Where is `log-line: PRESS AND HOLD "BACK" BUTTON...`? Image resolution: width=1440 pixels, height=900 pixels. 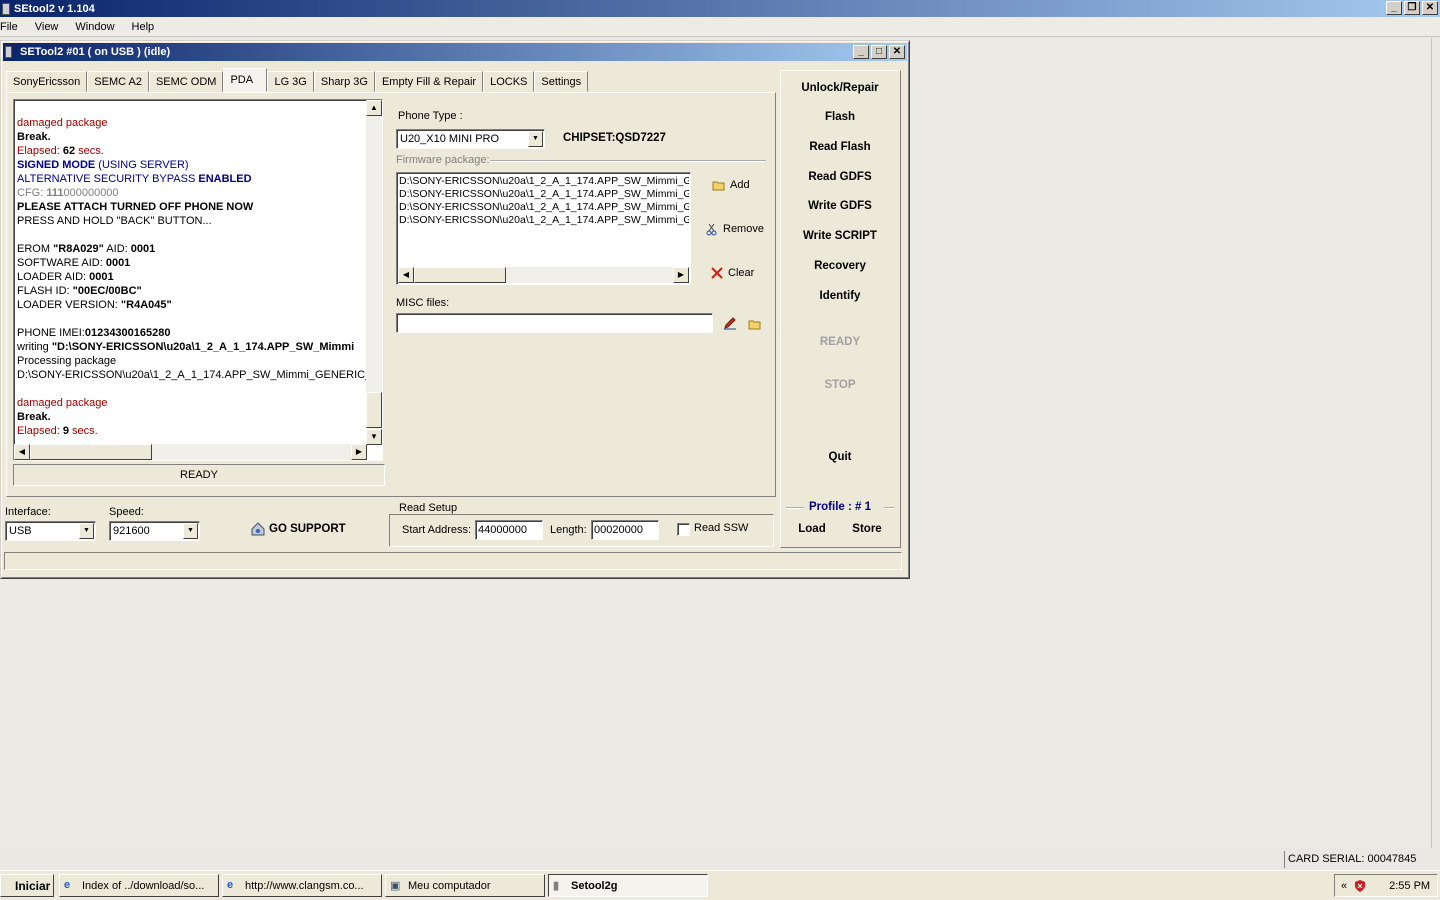
log-line: PRESS AND HOLD "BACK" BUTTON... is located at coordinates (114, 221).